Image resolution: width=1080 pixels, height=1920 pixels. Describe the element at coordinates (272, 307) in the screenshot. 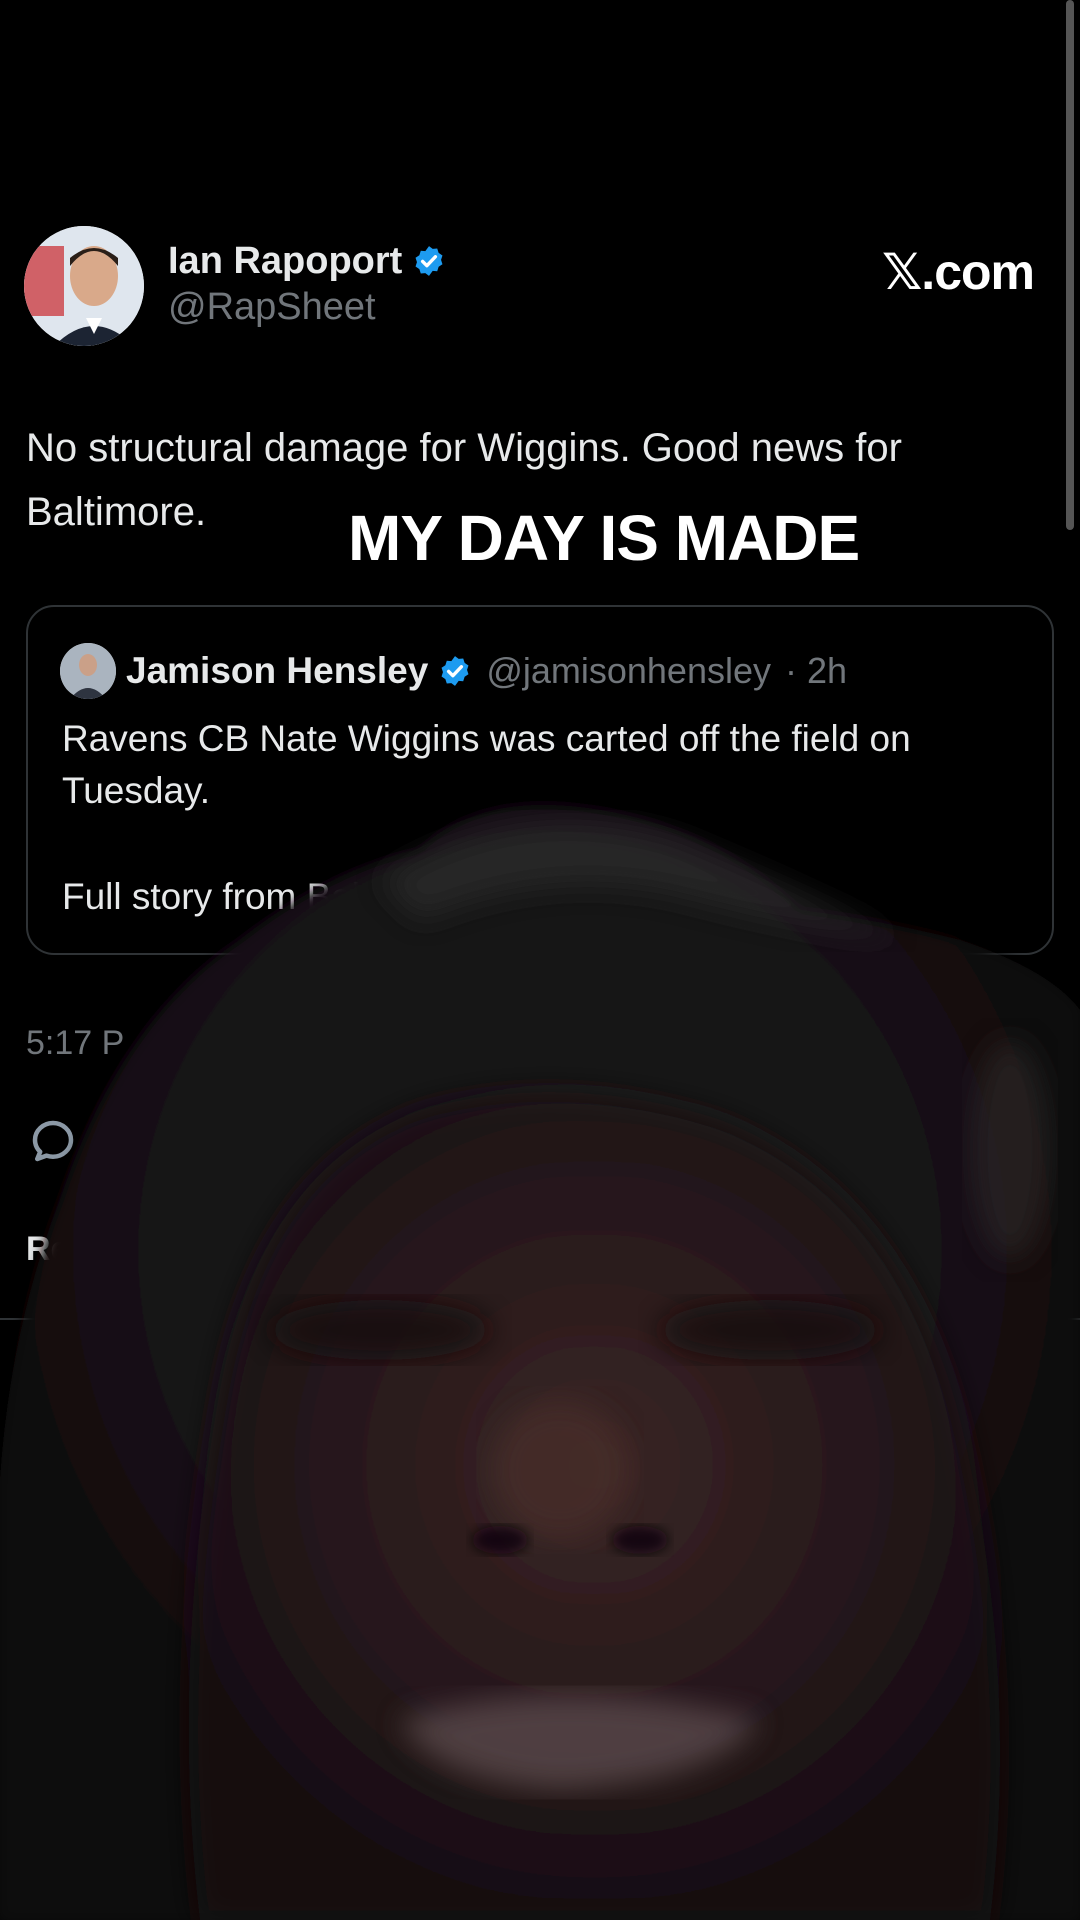

I see `author-handle: @RapSheet` at that location.